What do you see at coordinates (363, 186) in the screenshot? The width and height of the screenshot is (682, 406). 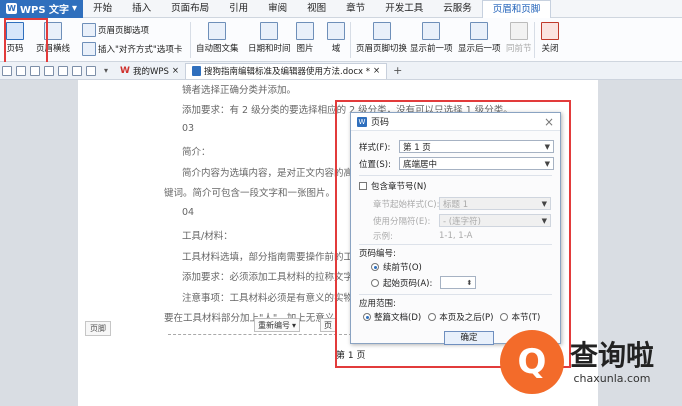 I see `include-chapter-checkbox` at bounding box center [363, 186].